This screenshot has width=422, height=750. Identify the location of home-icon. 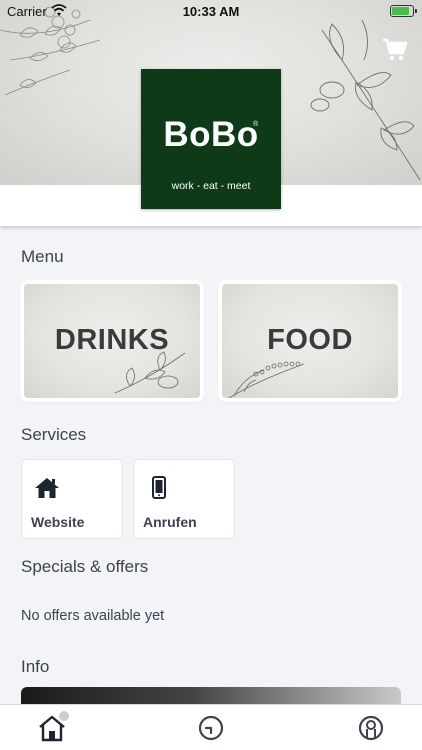
(47, 488).